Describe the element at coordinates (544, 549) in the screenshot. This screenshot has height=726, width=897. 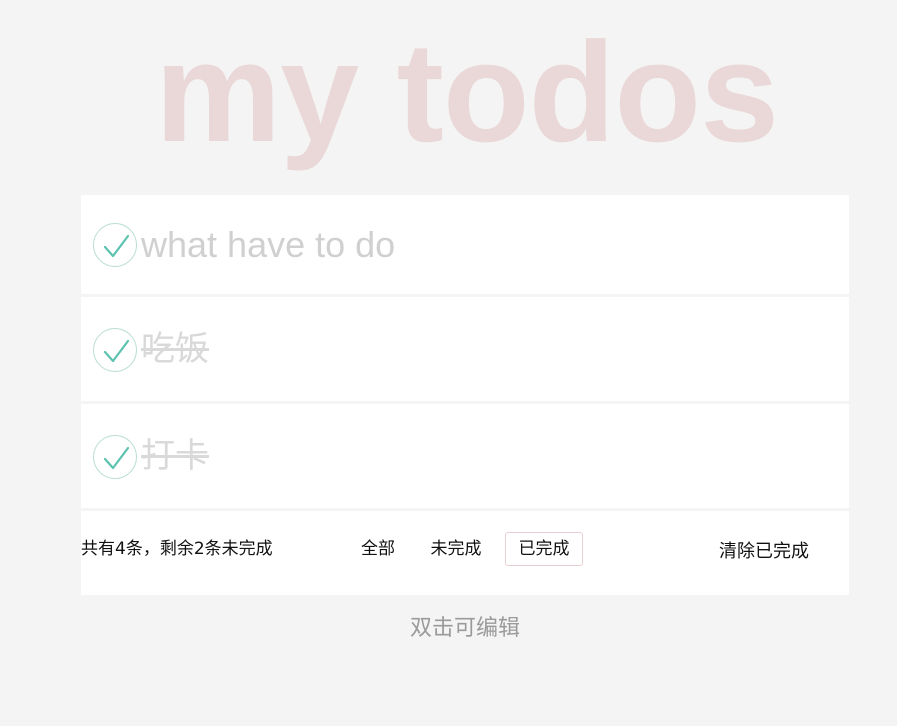
I see `filter-completed-button: 已完成` at that location.